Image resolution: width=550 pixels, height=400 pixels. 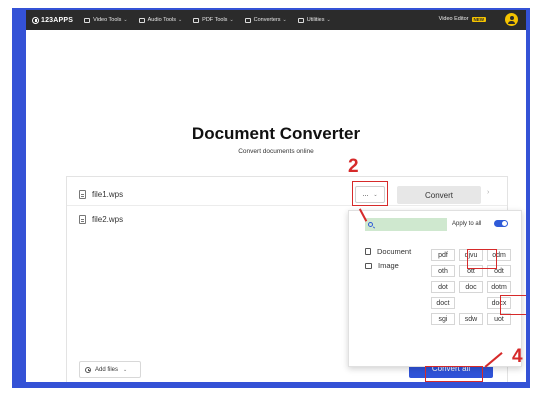 I want to click on annotation-box-doc, so click(x=482, y=259).